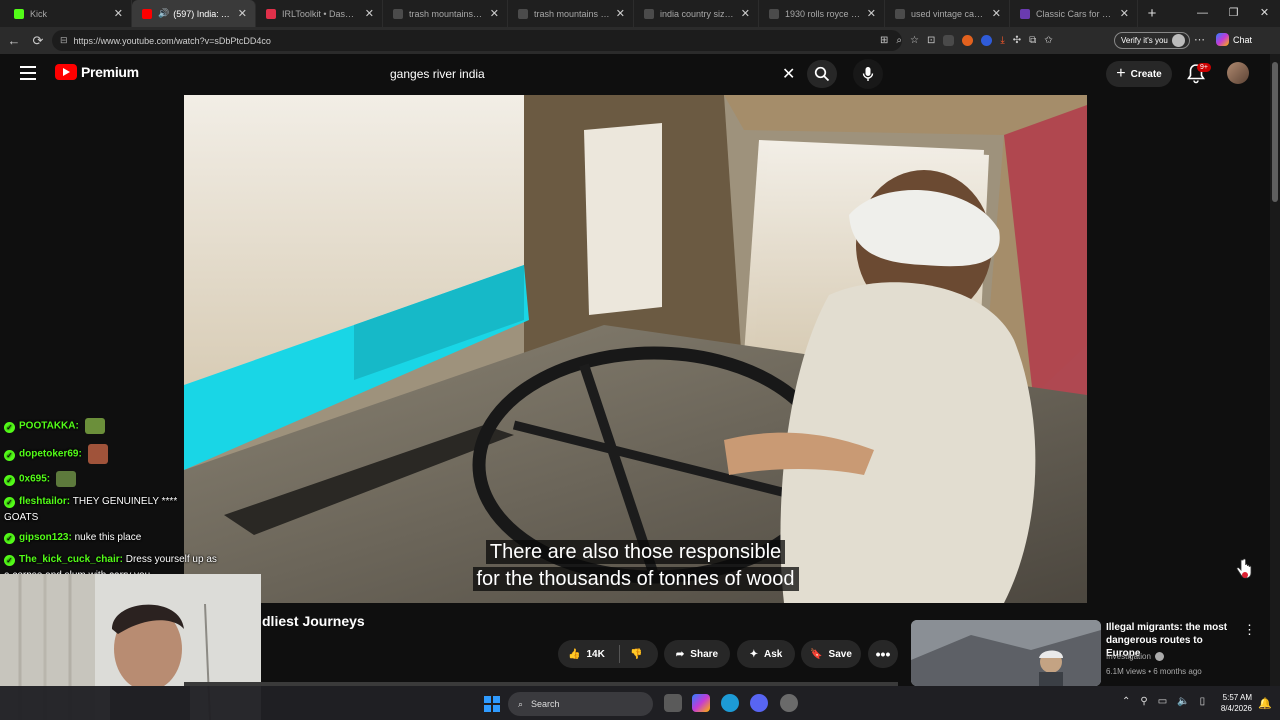 Image resolution: width=1280 pixels, height=720 pixels. What do you see at coordinates (68, 13) in the screenshot?
I see `tab-kick: Kick ✕` at bounding box center [68, 13].